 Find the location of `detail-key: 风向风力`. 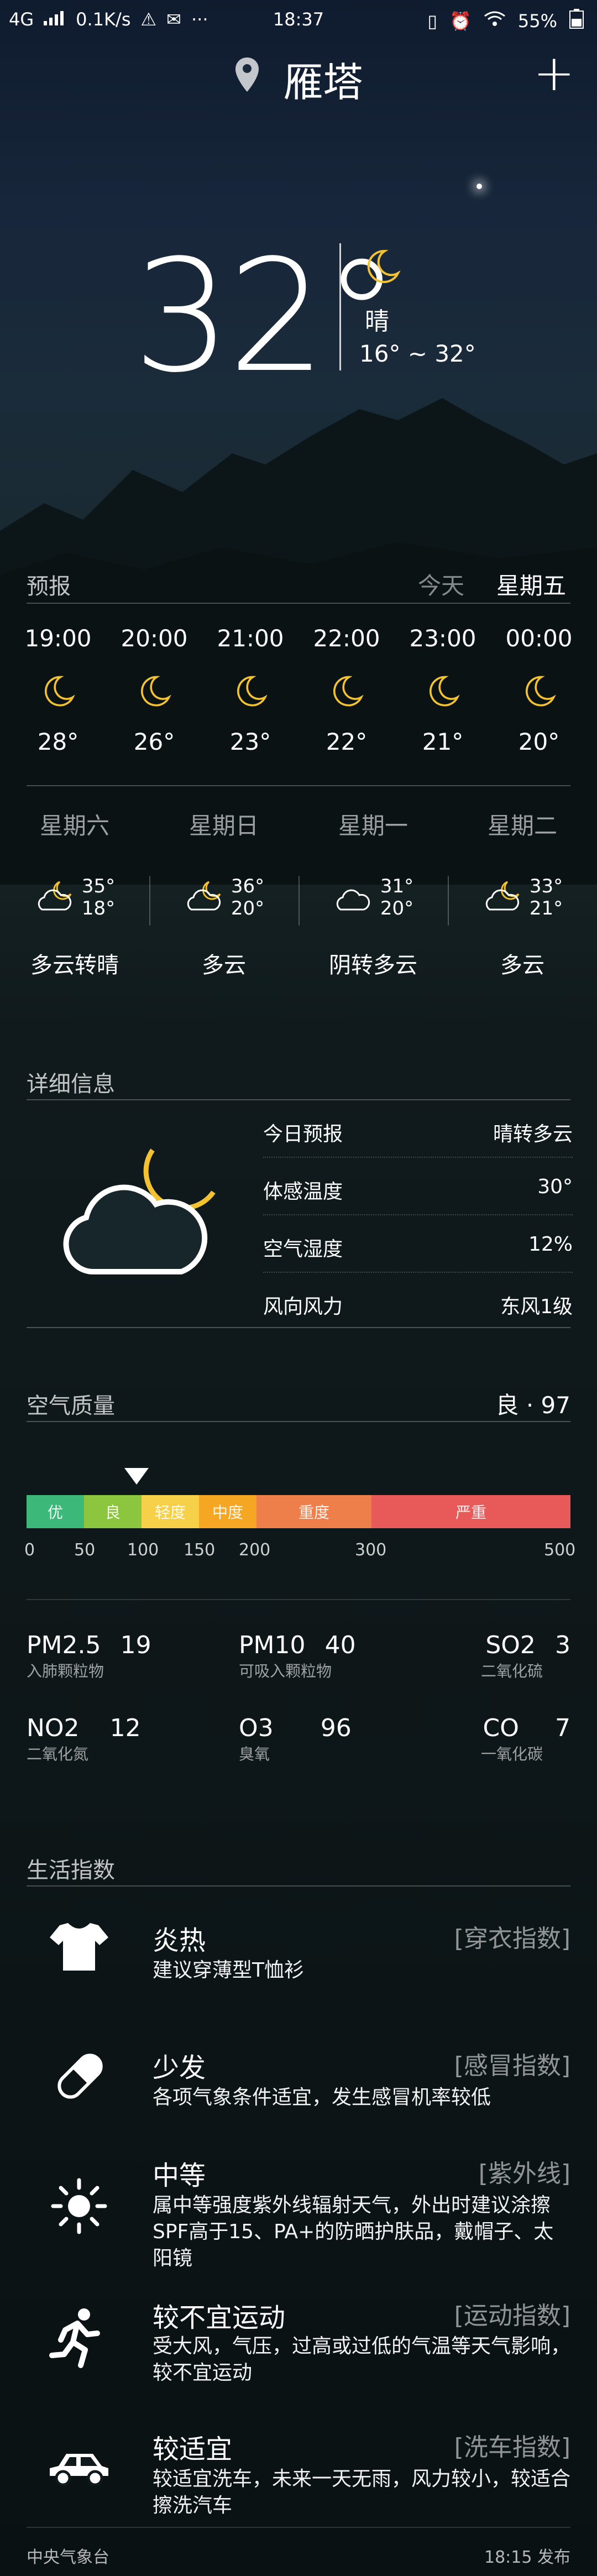

detail-key: 风向风力 is located at coordinates (303, 1306).